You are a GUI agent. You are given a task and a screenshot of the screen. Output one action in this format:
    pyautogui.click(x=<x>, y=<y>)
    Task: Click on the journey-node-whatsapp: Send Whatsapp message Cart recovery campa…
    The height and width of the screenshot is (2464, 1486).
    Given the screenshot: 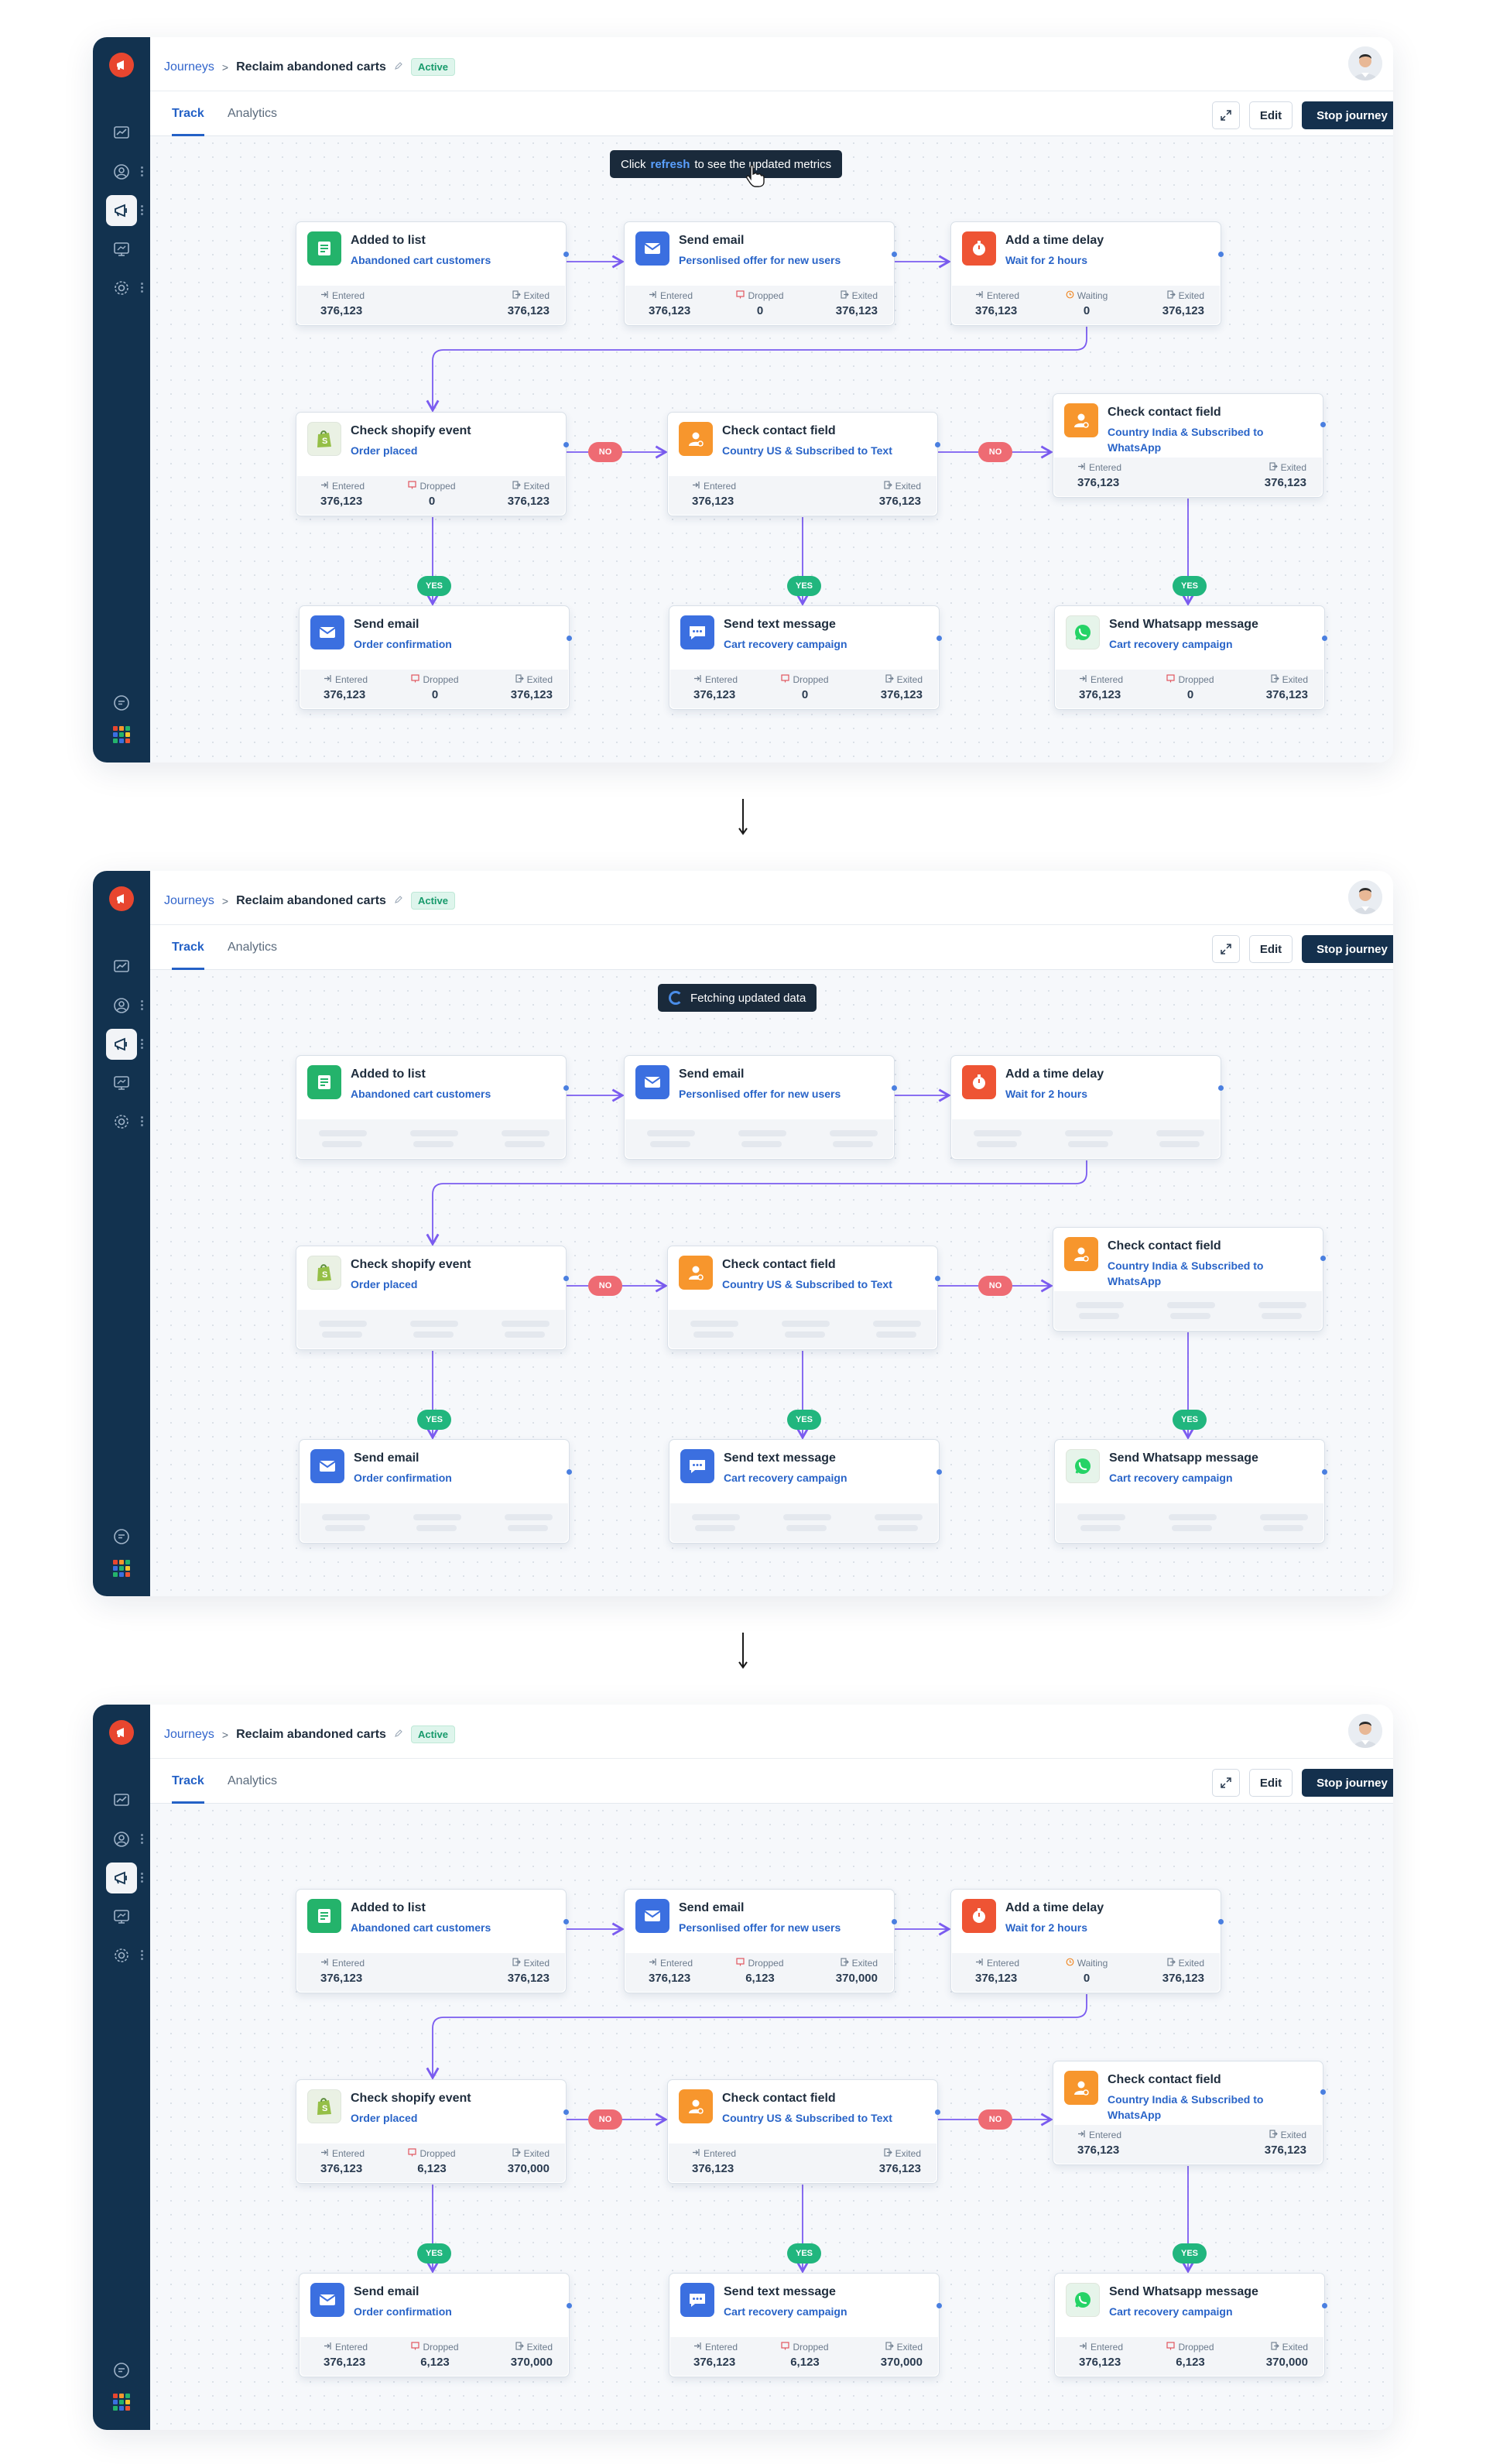 What is the action you would take?
    pyautogui.click(x=1190, y=1492)
    